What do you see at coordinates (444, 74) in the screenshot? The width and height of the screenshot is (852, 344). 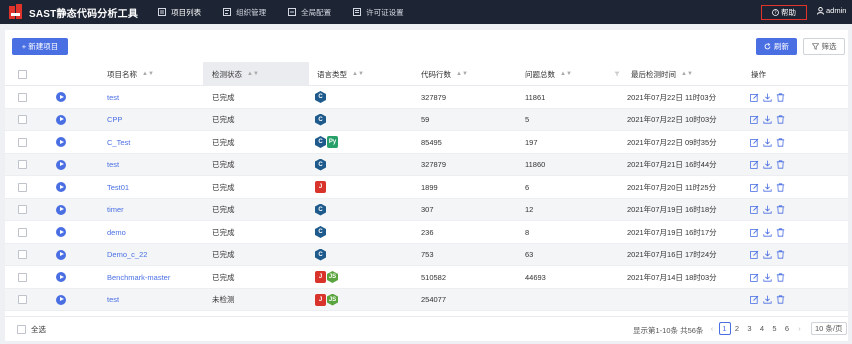 I see `column-header-lines: 代码行数 ▲▼` at bounding box center [444, 74].